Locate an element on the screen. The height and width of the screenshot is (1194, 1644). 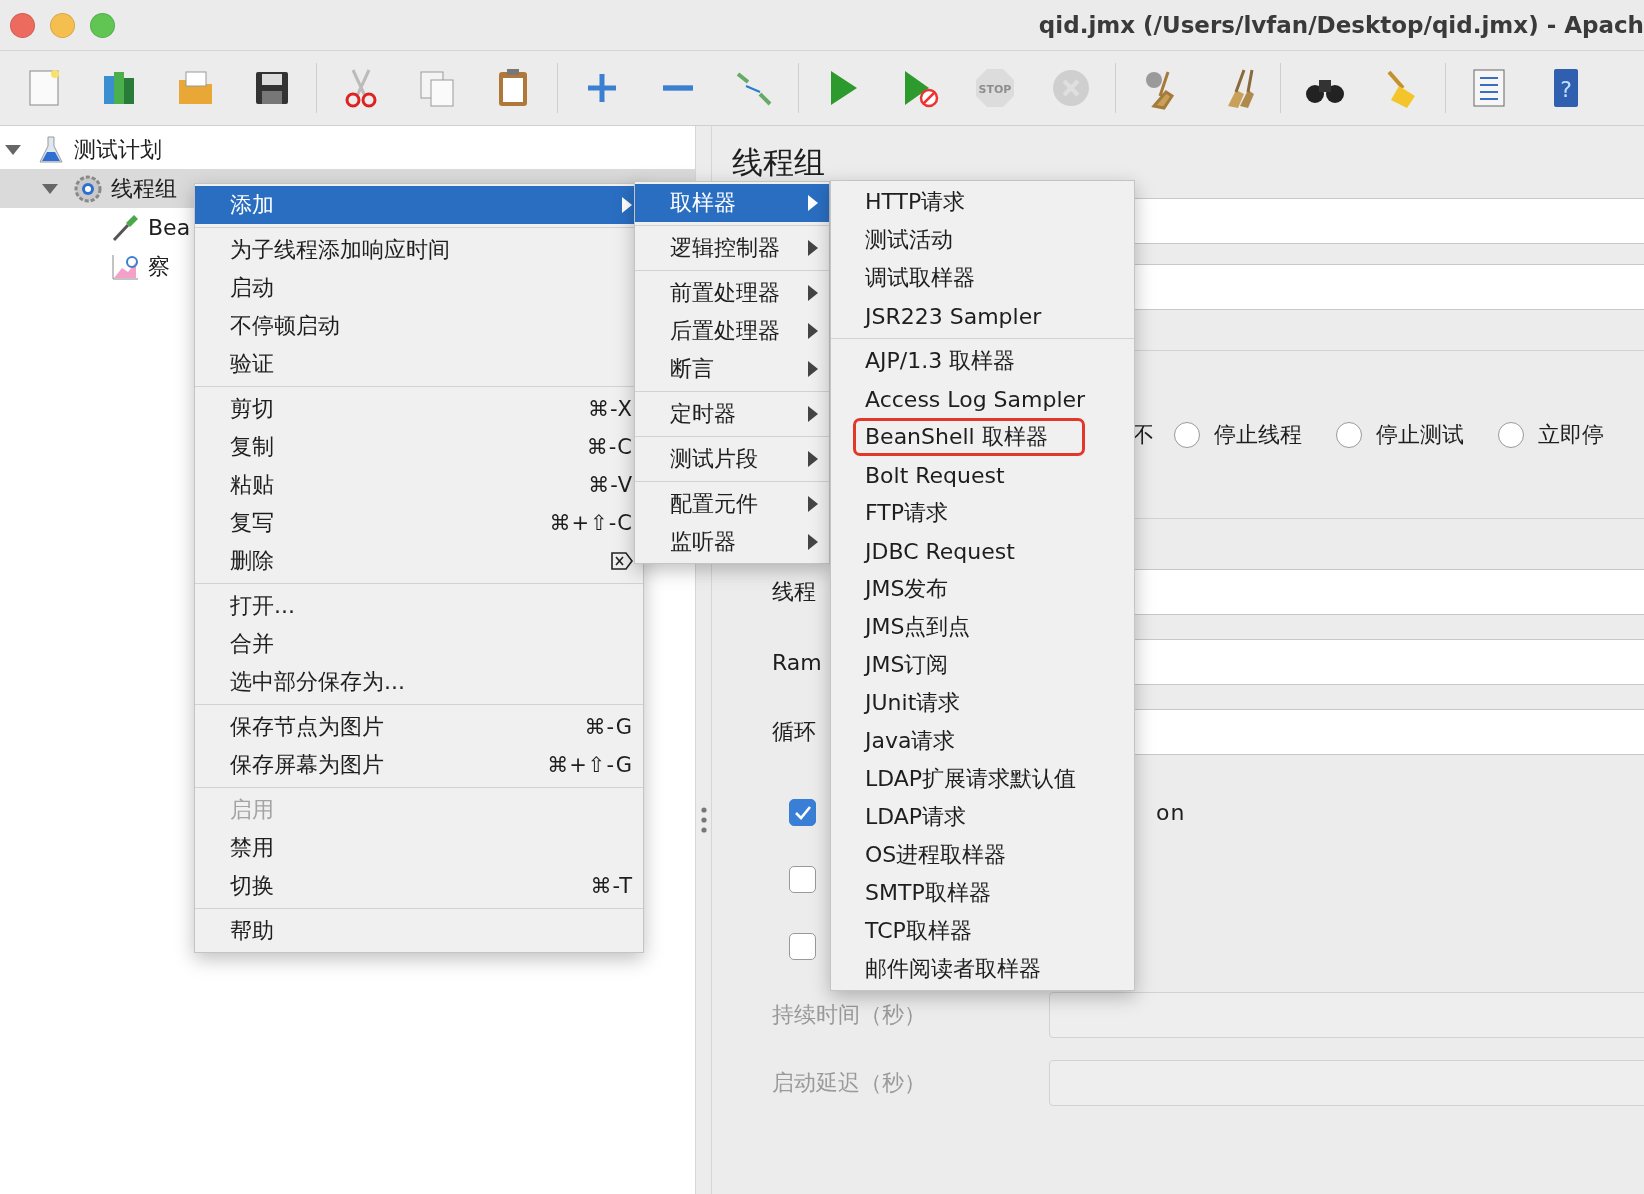
radio-label: 停止测试 is located at coordinates (1420, 434).